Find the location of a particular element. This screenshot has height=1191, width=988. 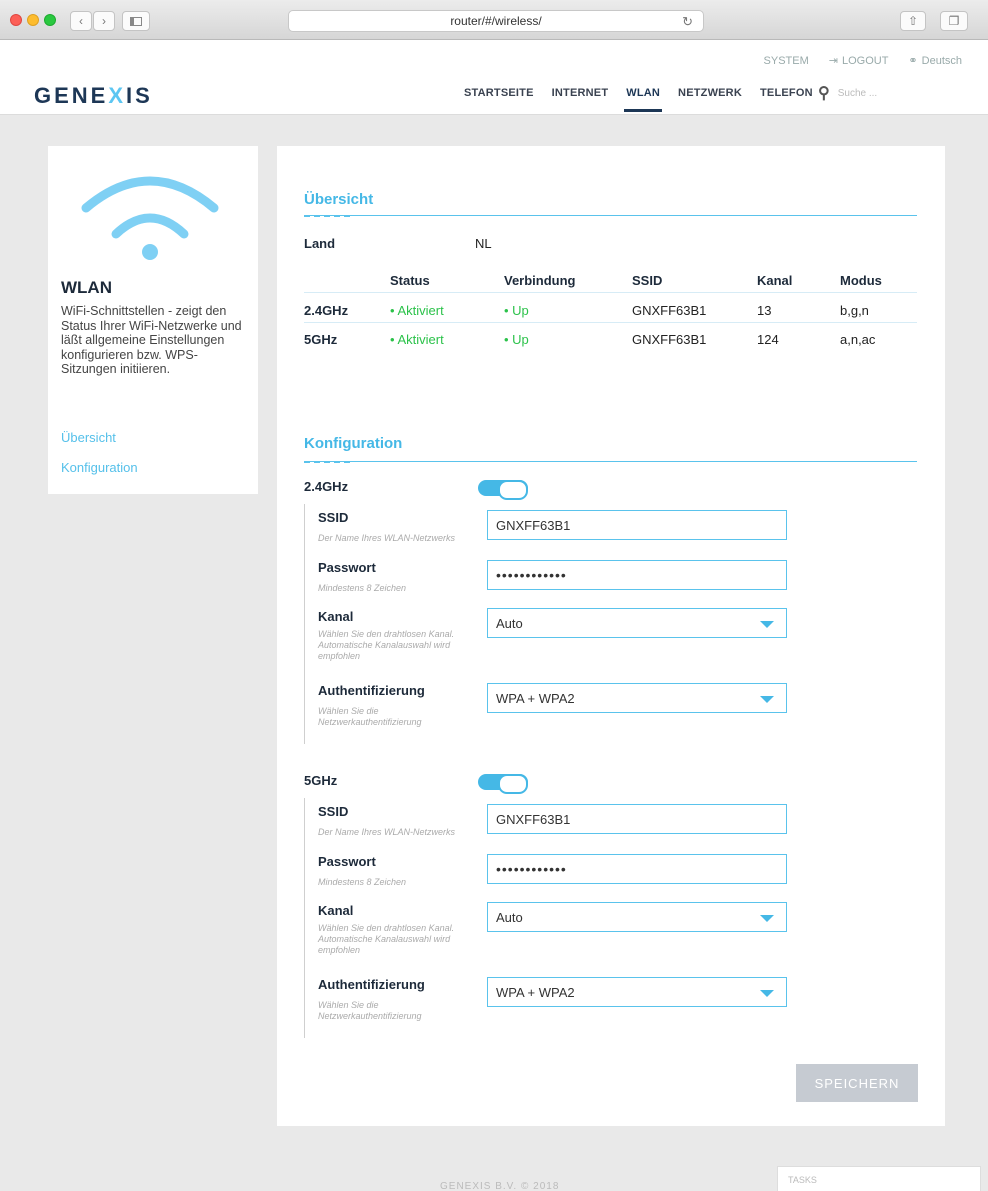

nav-telefon: TELEFON is located at coordinates (786, 93).